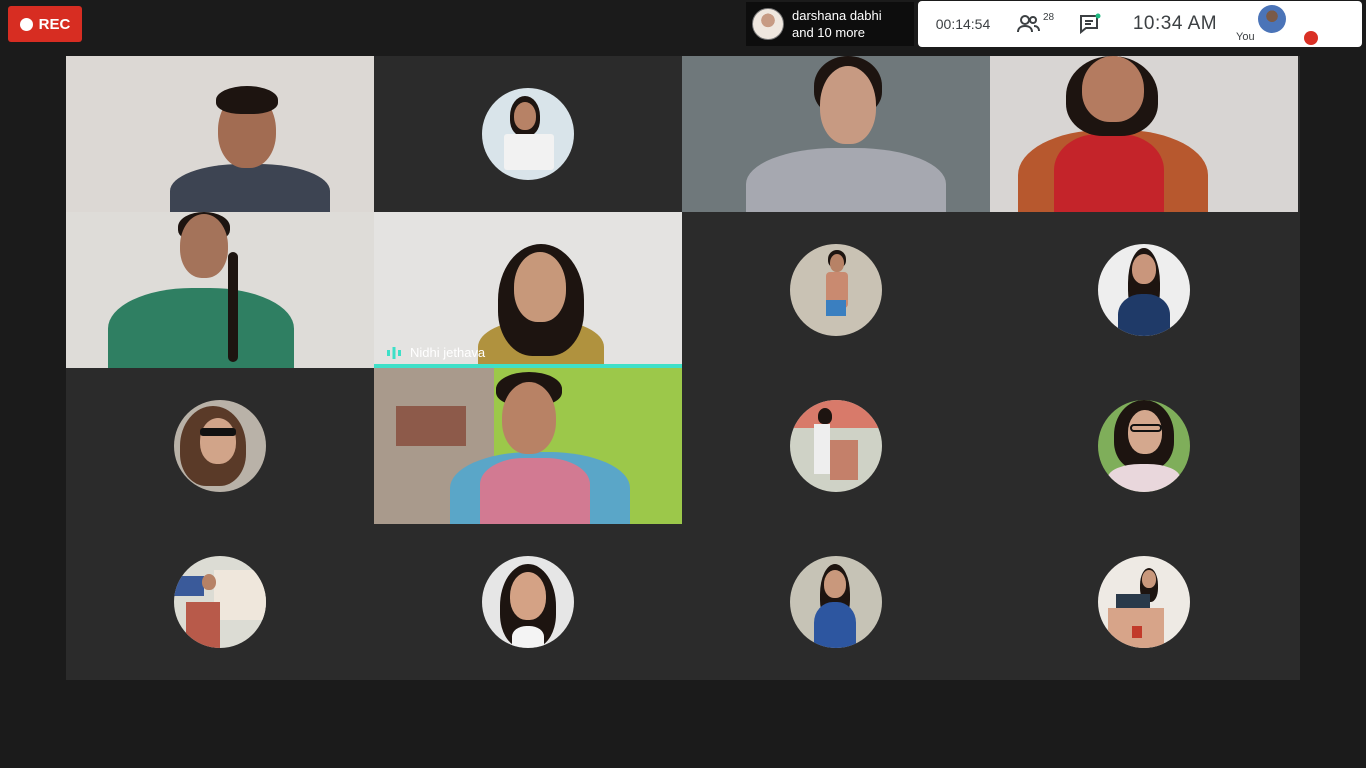 The height and width of the screenshot is (768, 1366). I want to click on participants-button: 28, so click(1034, 24).